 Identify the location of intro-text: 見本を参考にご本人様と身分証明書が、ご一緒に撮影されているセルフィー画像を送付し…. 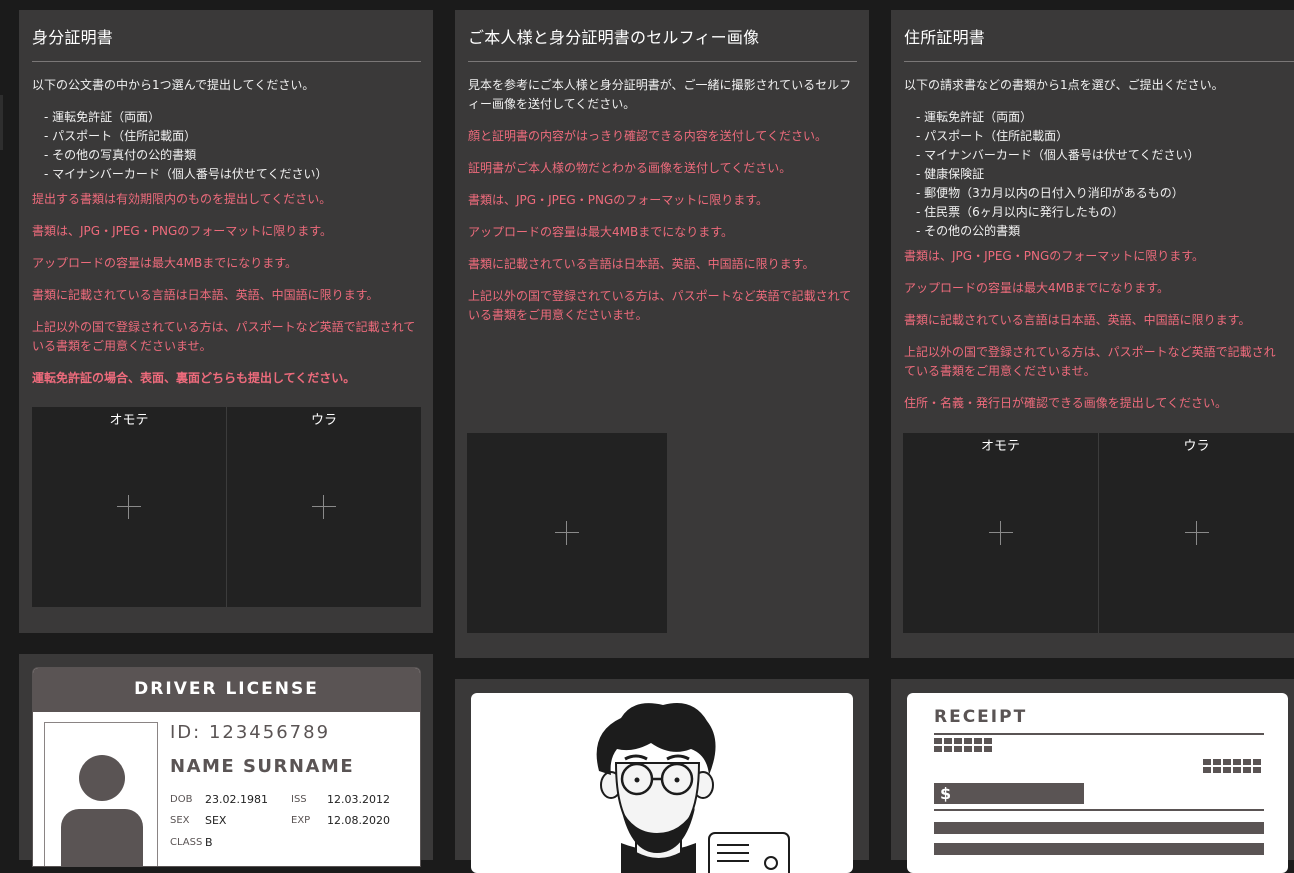
(660, 94).